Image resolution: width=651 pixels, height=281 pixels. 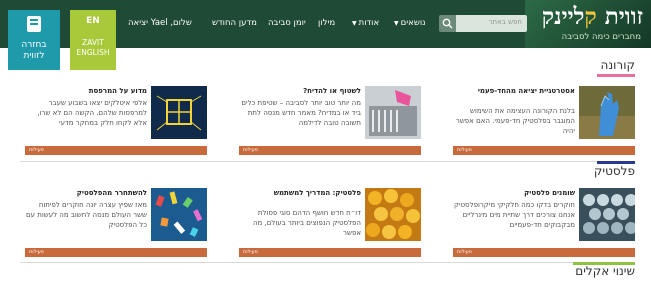 I want to click on back-to-zavit-label: בחזרה לזווית, so click(x=34, y=50).